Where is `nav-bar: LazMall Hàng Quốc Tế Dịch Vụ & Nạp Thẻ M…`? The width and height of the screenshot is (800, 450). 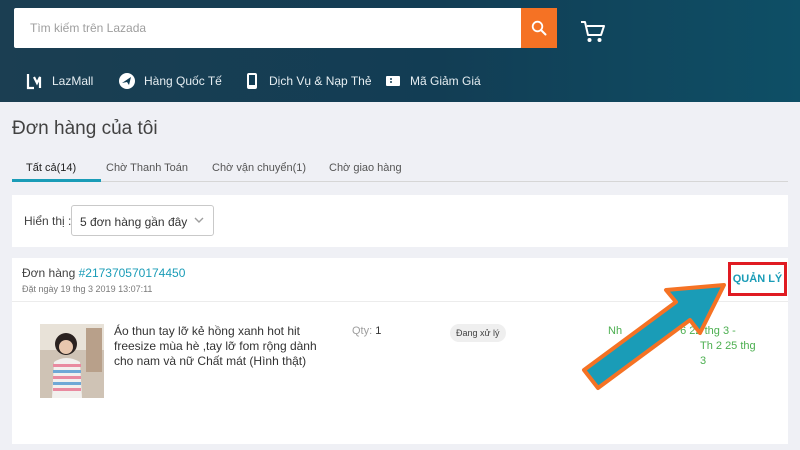 nav-bar: LazMall Hàng Quốc Tế Dịch Vụ & Nạp Thẻ M… is located at coordinates (400, 82).